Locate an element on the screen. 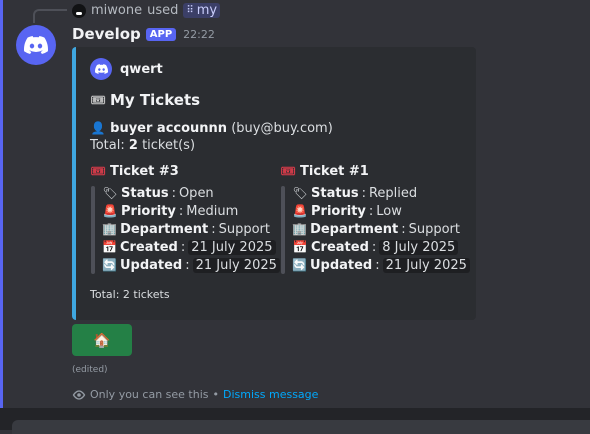 The image size is (590, 434). status-value: Open is located at coordinates (196, 193).